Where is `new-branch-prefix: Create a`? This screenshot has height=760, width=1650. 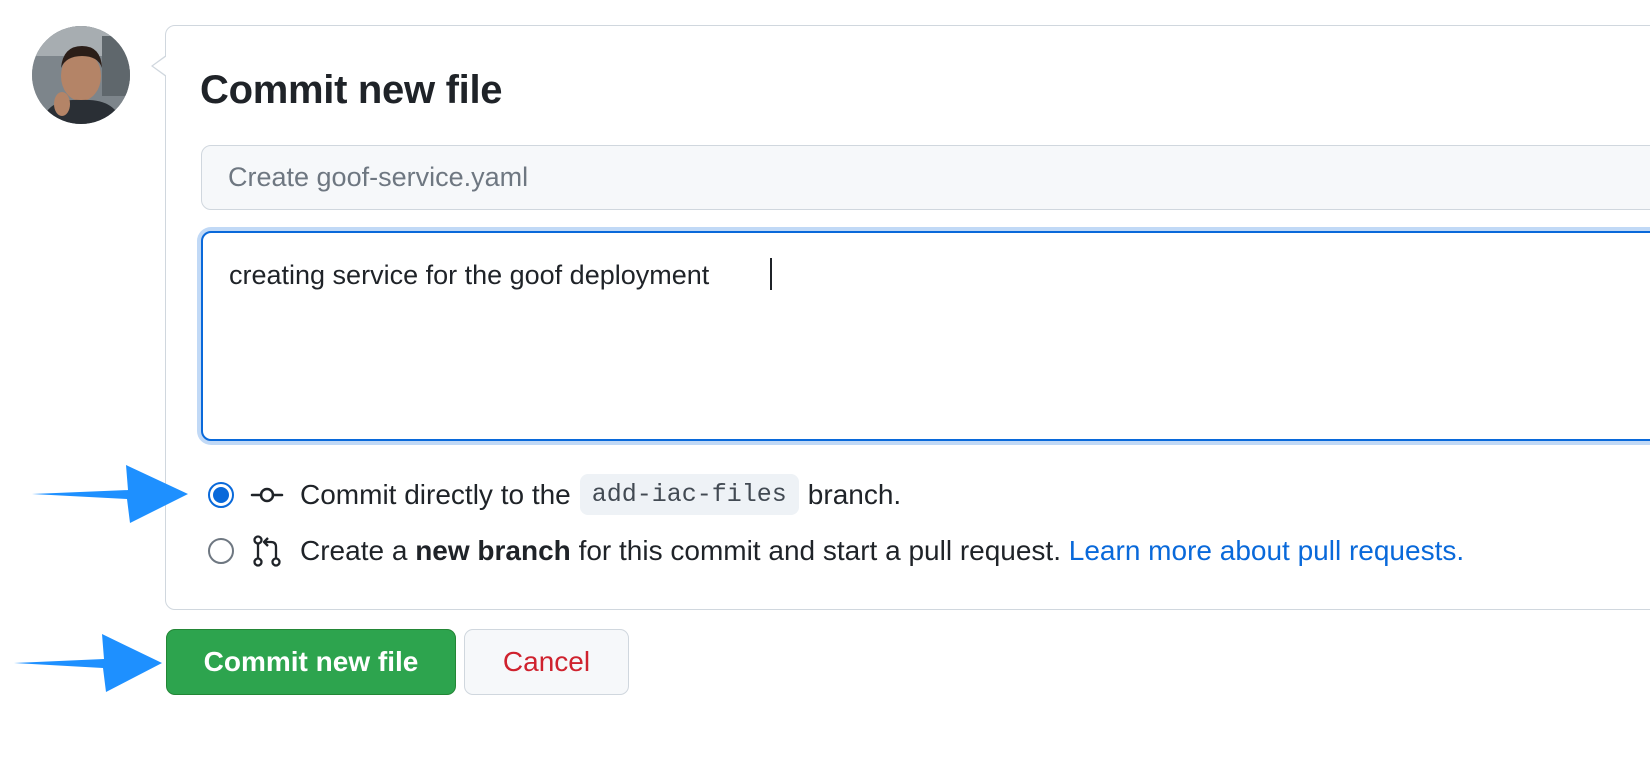
new-branch-prefix: Create a is located at coordinates (354, 550).